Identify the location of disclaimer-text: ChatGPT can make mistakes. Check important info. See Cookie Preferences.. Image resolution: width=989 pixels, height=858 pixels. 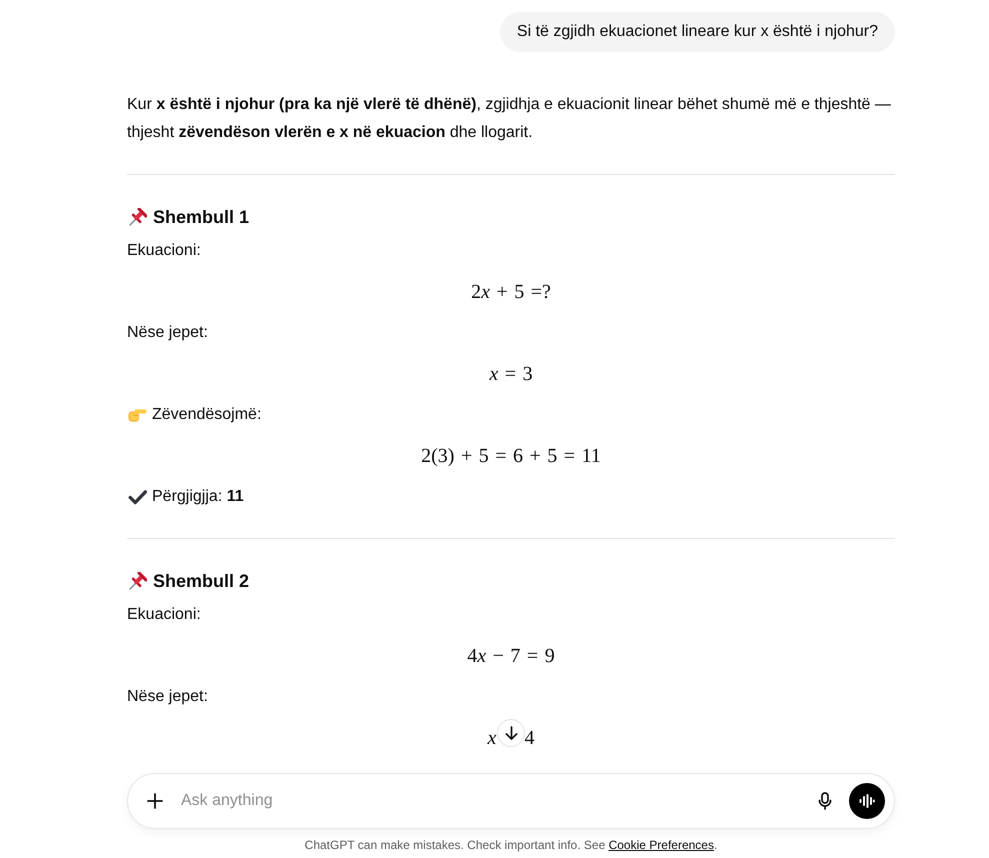
(511, 845).